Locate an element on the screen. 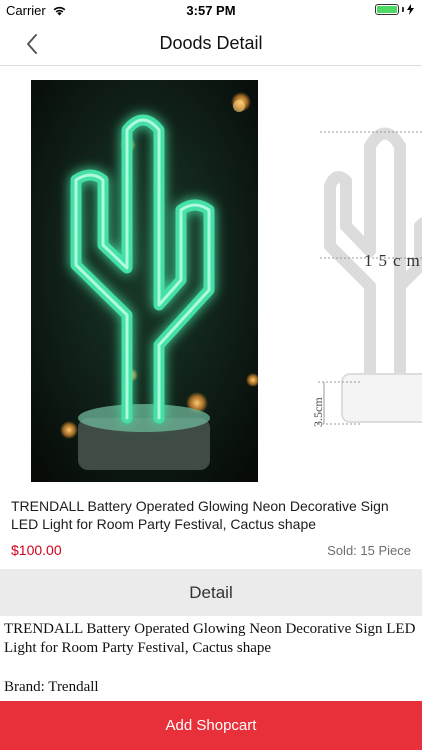 The height and width of the screenshot is (750, 422). status-right is located at coordinates (394, 9).